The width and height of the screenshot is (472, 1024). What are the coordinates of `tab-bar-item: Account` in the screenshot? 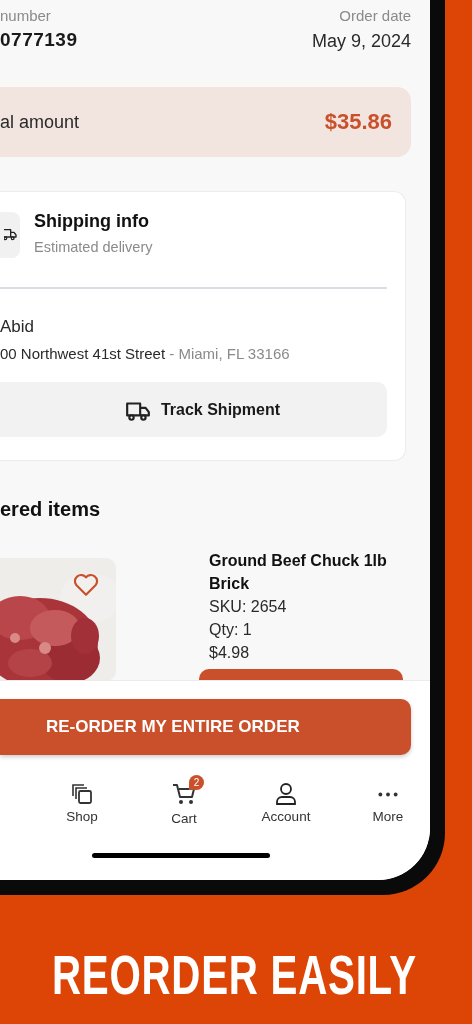 It's located at (286, 799).